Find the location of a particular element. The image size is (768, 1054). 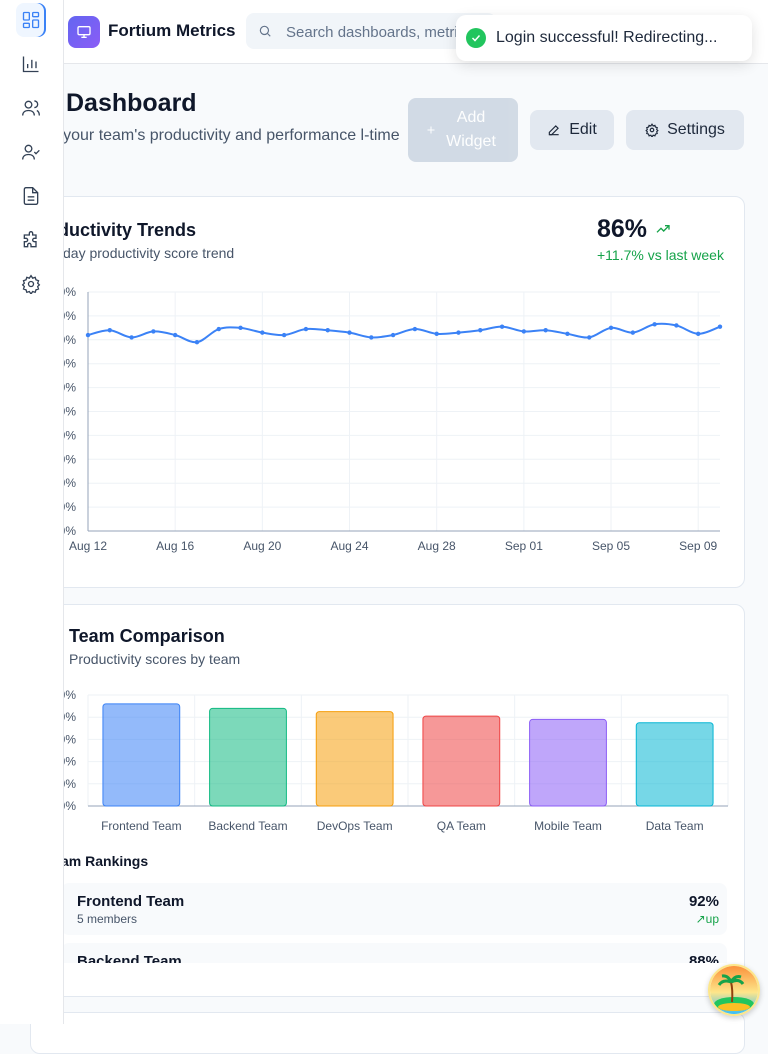

monitor-icon is located at coordinates (84, 31).